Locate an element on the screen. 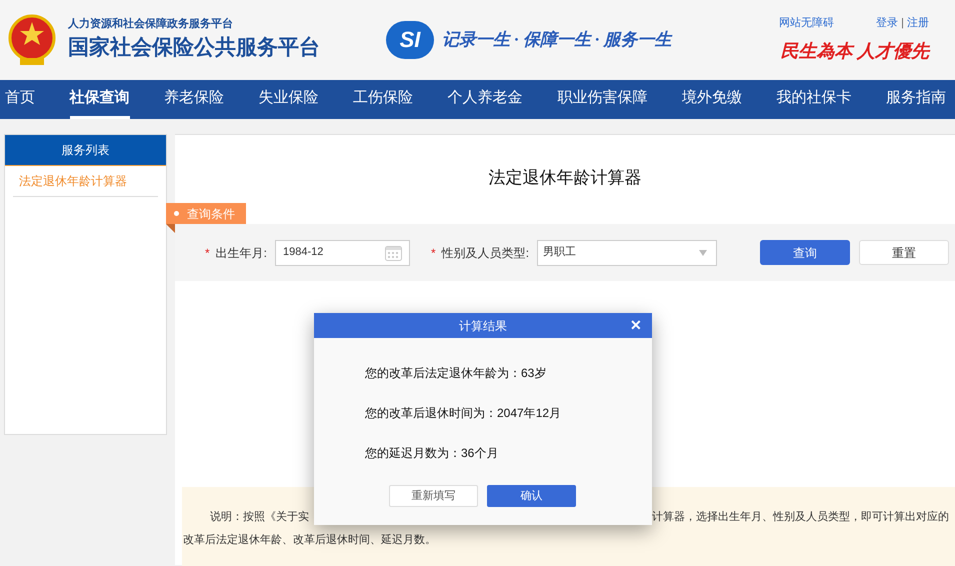 Image resolution: width=955 pixels, height=566 pixels. query-button: 查询 is located at coordinates (805, 252).